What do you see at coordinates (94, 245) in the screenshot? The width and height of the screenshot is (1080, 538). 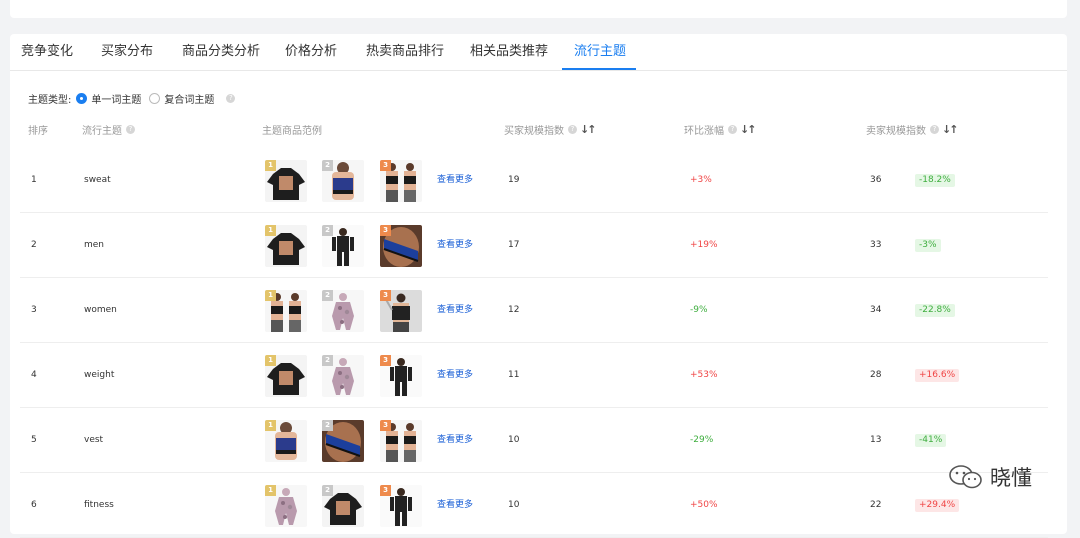 I see `theme-cell: men` at bounding box center [94, 245].